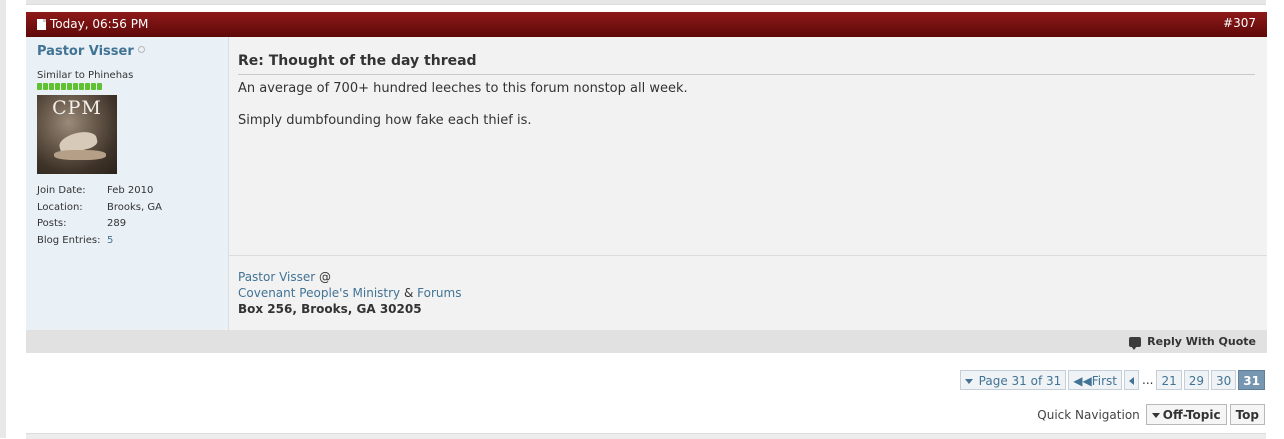 The image size is (1284, 439). Describe the element at coordinates (1201, 341) in the screenshot. I see `reply-with-quote-label: Reply With Quote` at that location.